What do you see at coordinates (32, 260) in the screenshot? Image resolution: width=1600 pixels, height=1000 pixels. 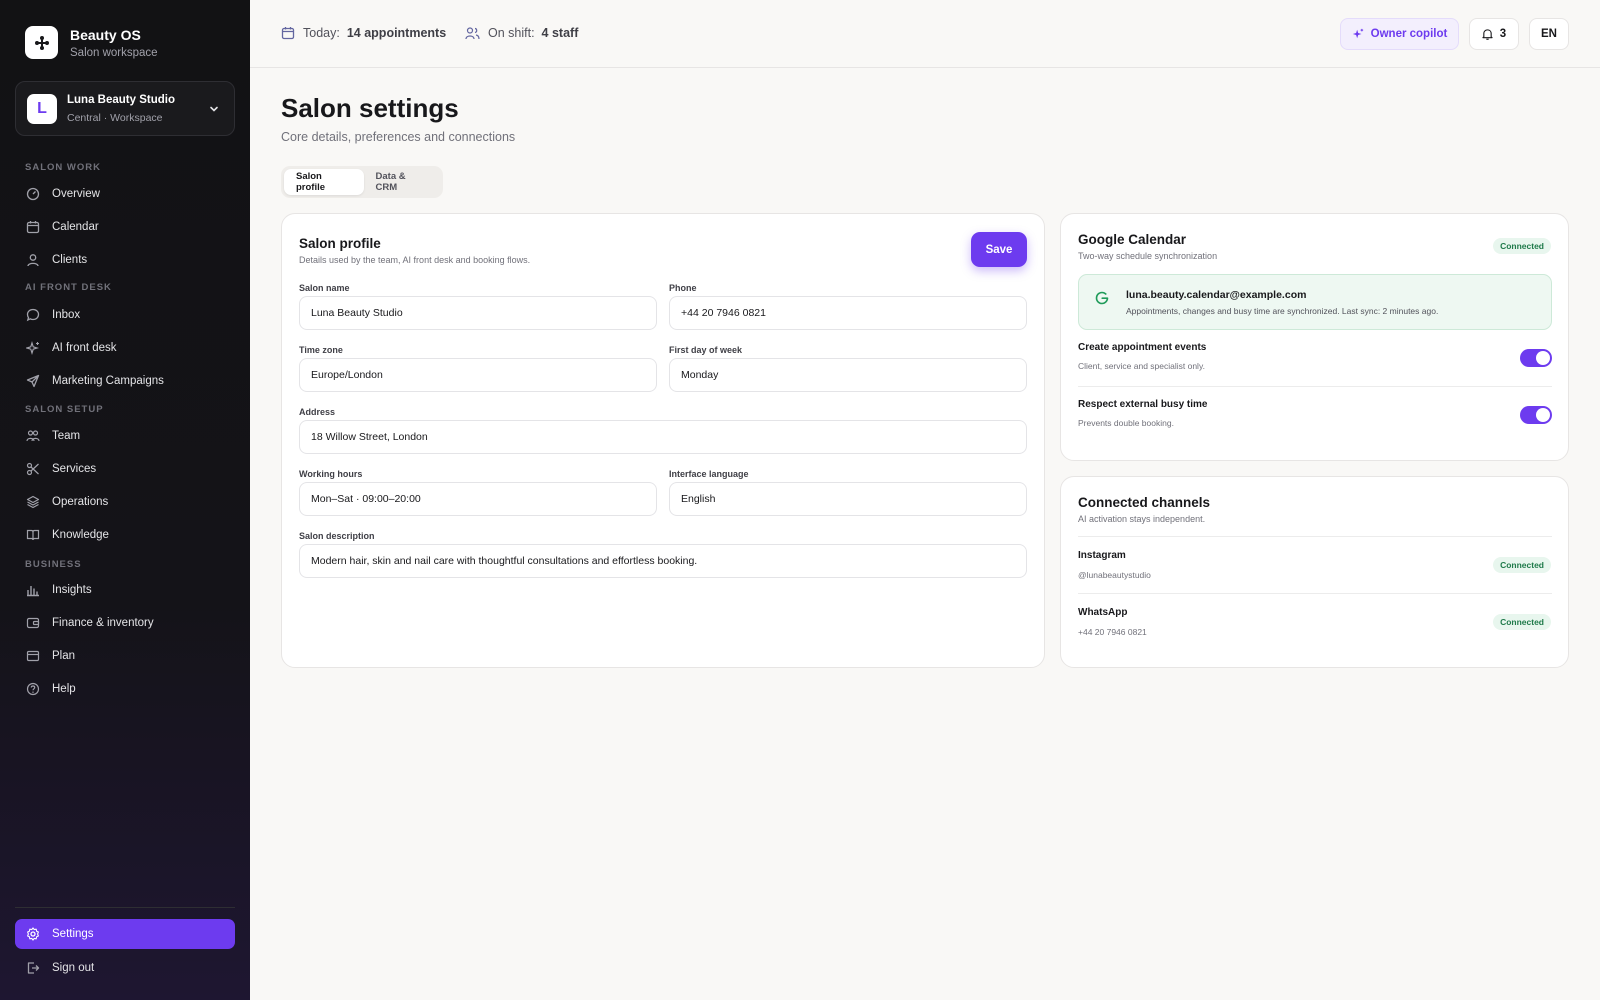 I see `user-icon` at bounding box center [32, 260].